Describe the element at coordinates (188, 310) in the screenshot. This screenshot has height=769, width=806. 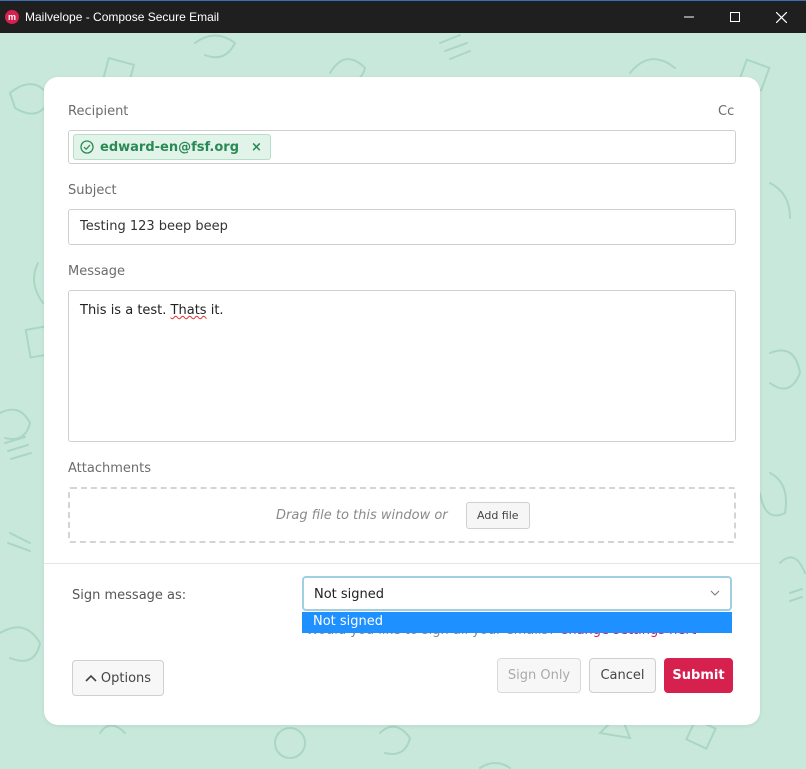
I see `misspelled-word: Thats` at that location.